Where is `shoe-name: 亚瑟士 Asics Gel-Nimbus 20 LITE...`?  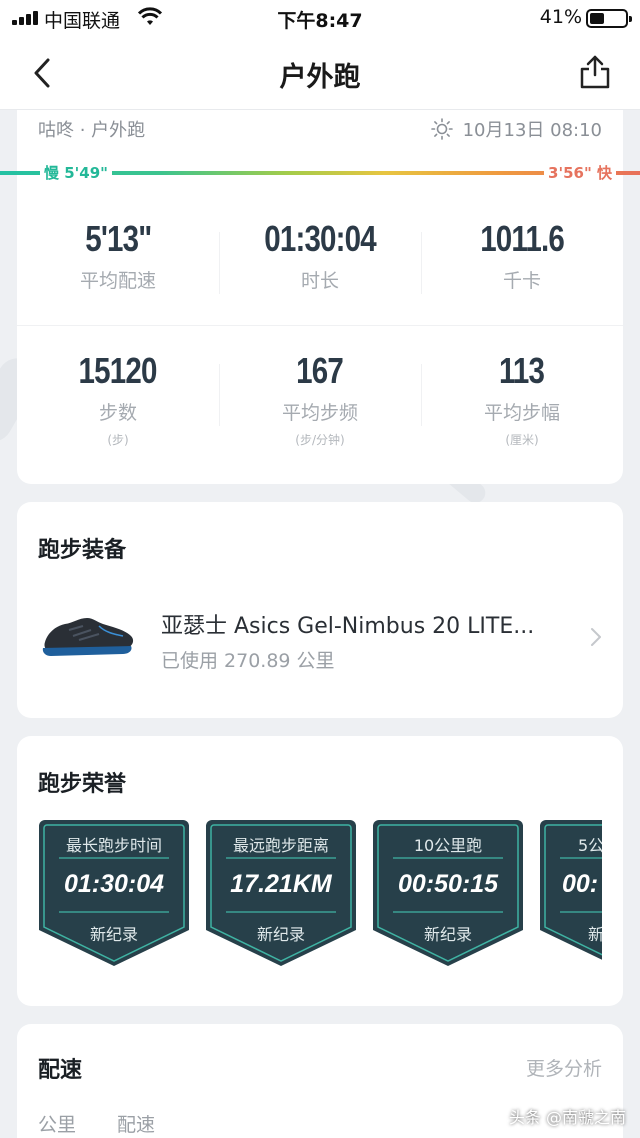 shoe-name: 亚瑟士 Asics Gel-Nimbus 20 LITE... is located at coordinates (348, 626).